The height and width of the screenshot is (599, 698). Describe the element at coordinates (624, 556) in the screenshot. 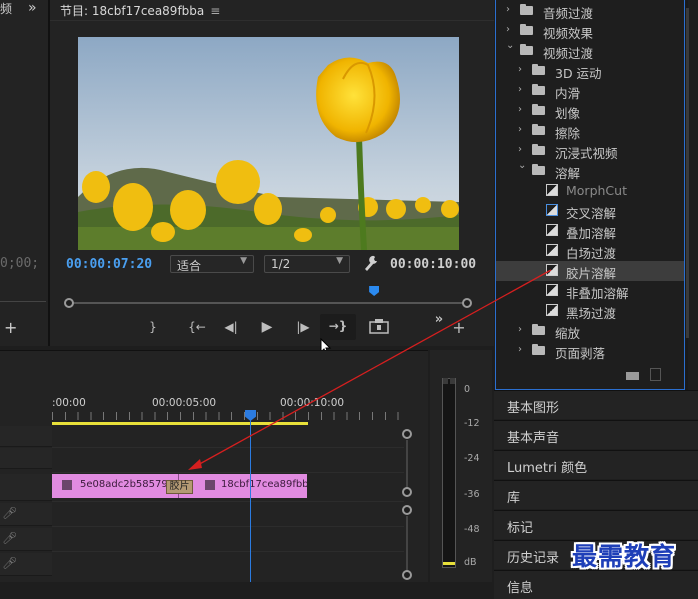

I see `watermark-logo: 最需教育` at that location.